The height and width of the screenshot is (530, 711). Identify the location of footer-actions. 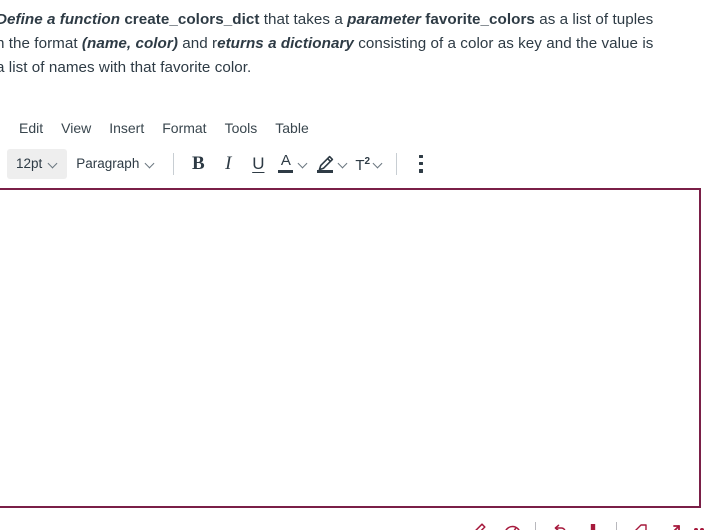
(584, 524).